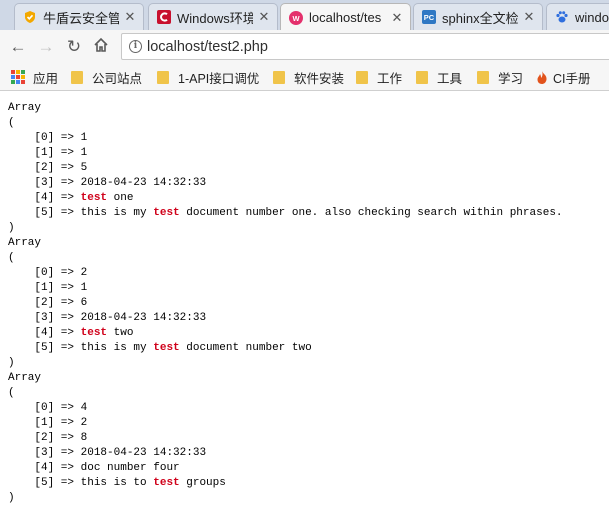 The height and width of the screenshot is (527, 609). Describe the element at coordinates (319, 78) in the screenshot. I see `bookmark-label: 软件安装` at that location.